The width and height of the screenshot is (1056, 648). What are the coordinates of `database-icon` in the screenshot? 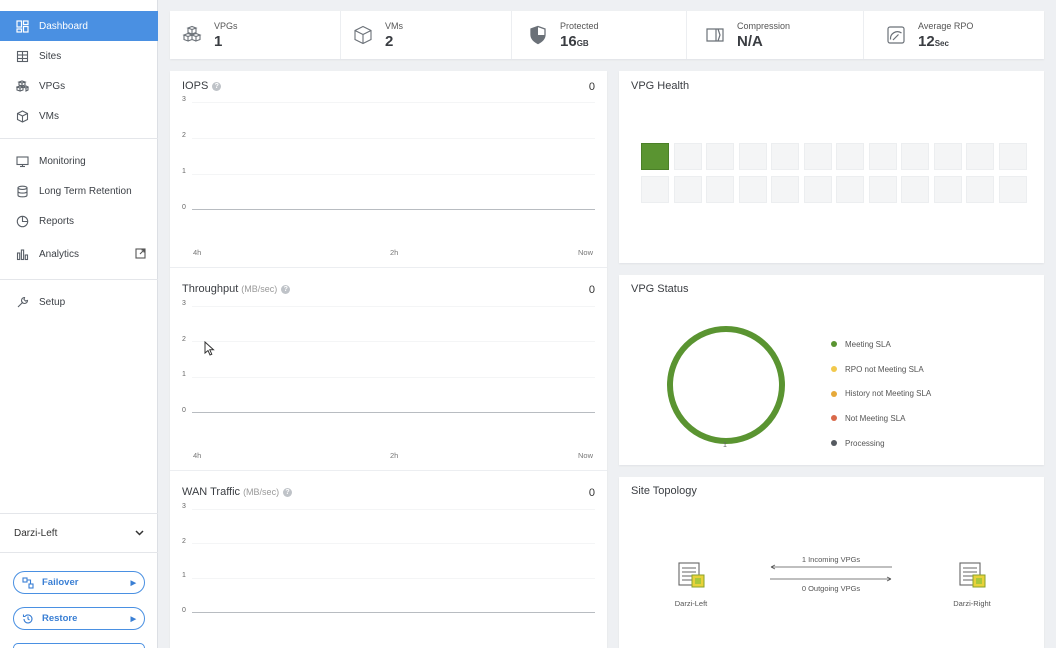 It's located at (22, 191).